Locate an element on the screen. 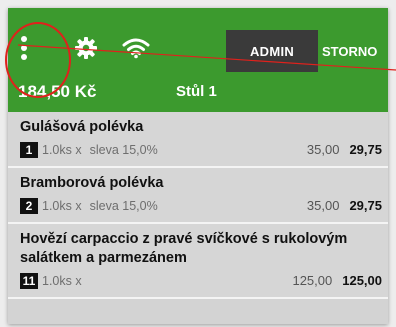 This screenshot has width=396, height=327. wifi-icon is located at coordinates (136, 48).